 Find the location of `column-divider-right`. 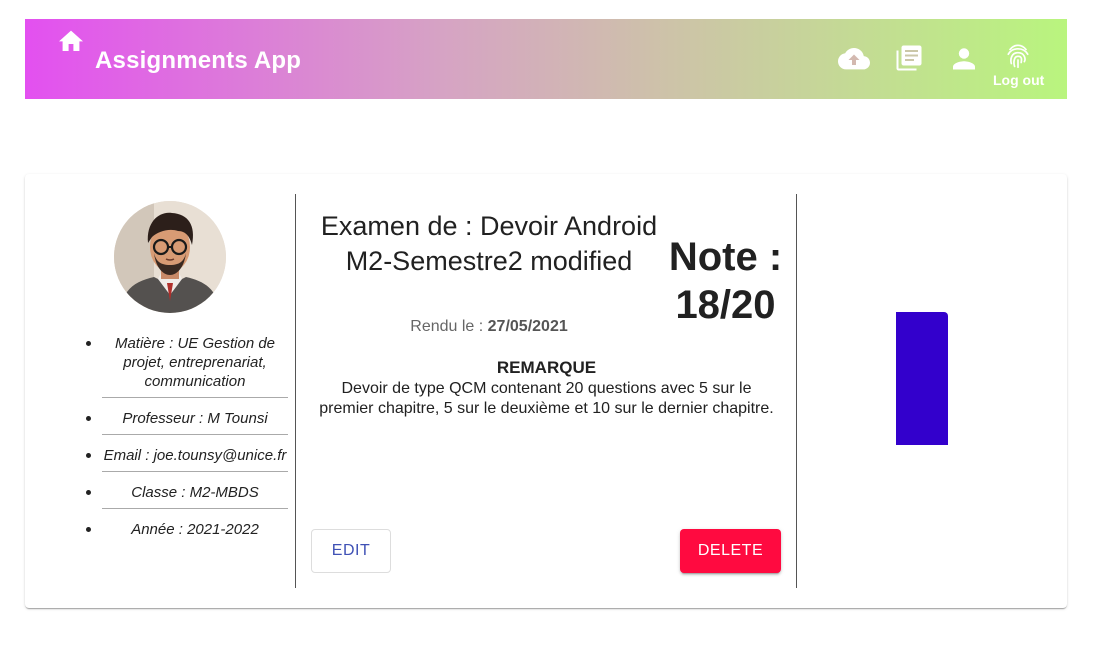

column-divider-right is located at coordinates (796, 391).